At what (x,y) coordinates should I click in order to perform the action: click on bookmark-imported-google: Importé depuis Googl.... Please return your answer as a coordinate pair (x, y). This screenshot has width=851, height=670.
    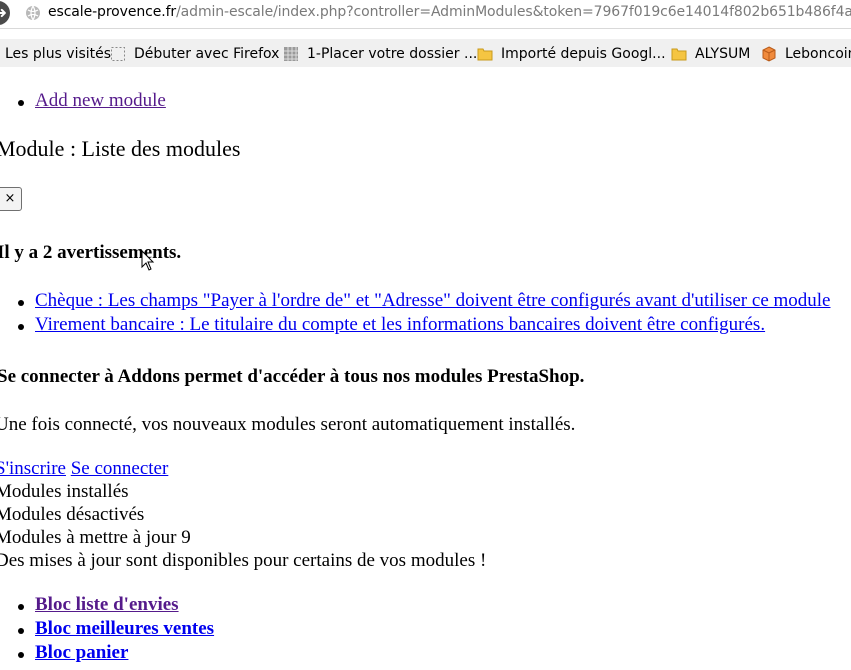
    Looking at the image, I should click on (571, 54).